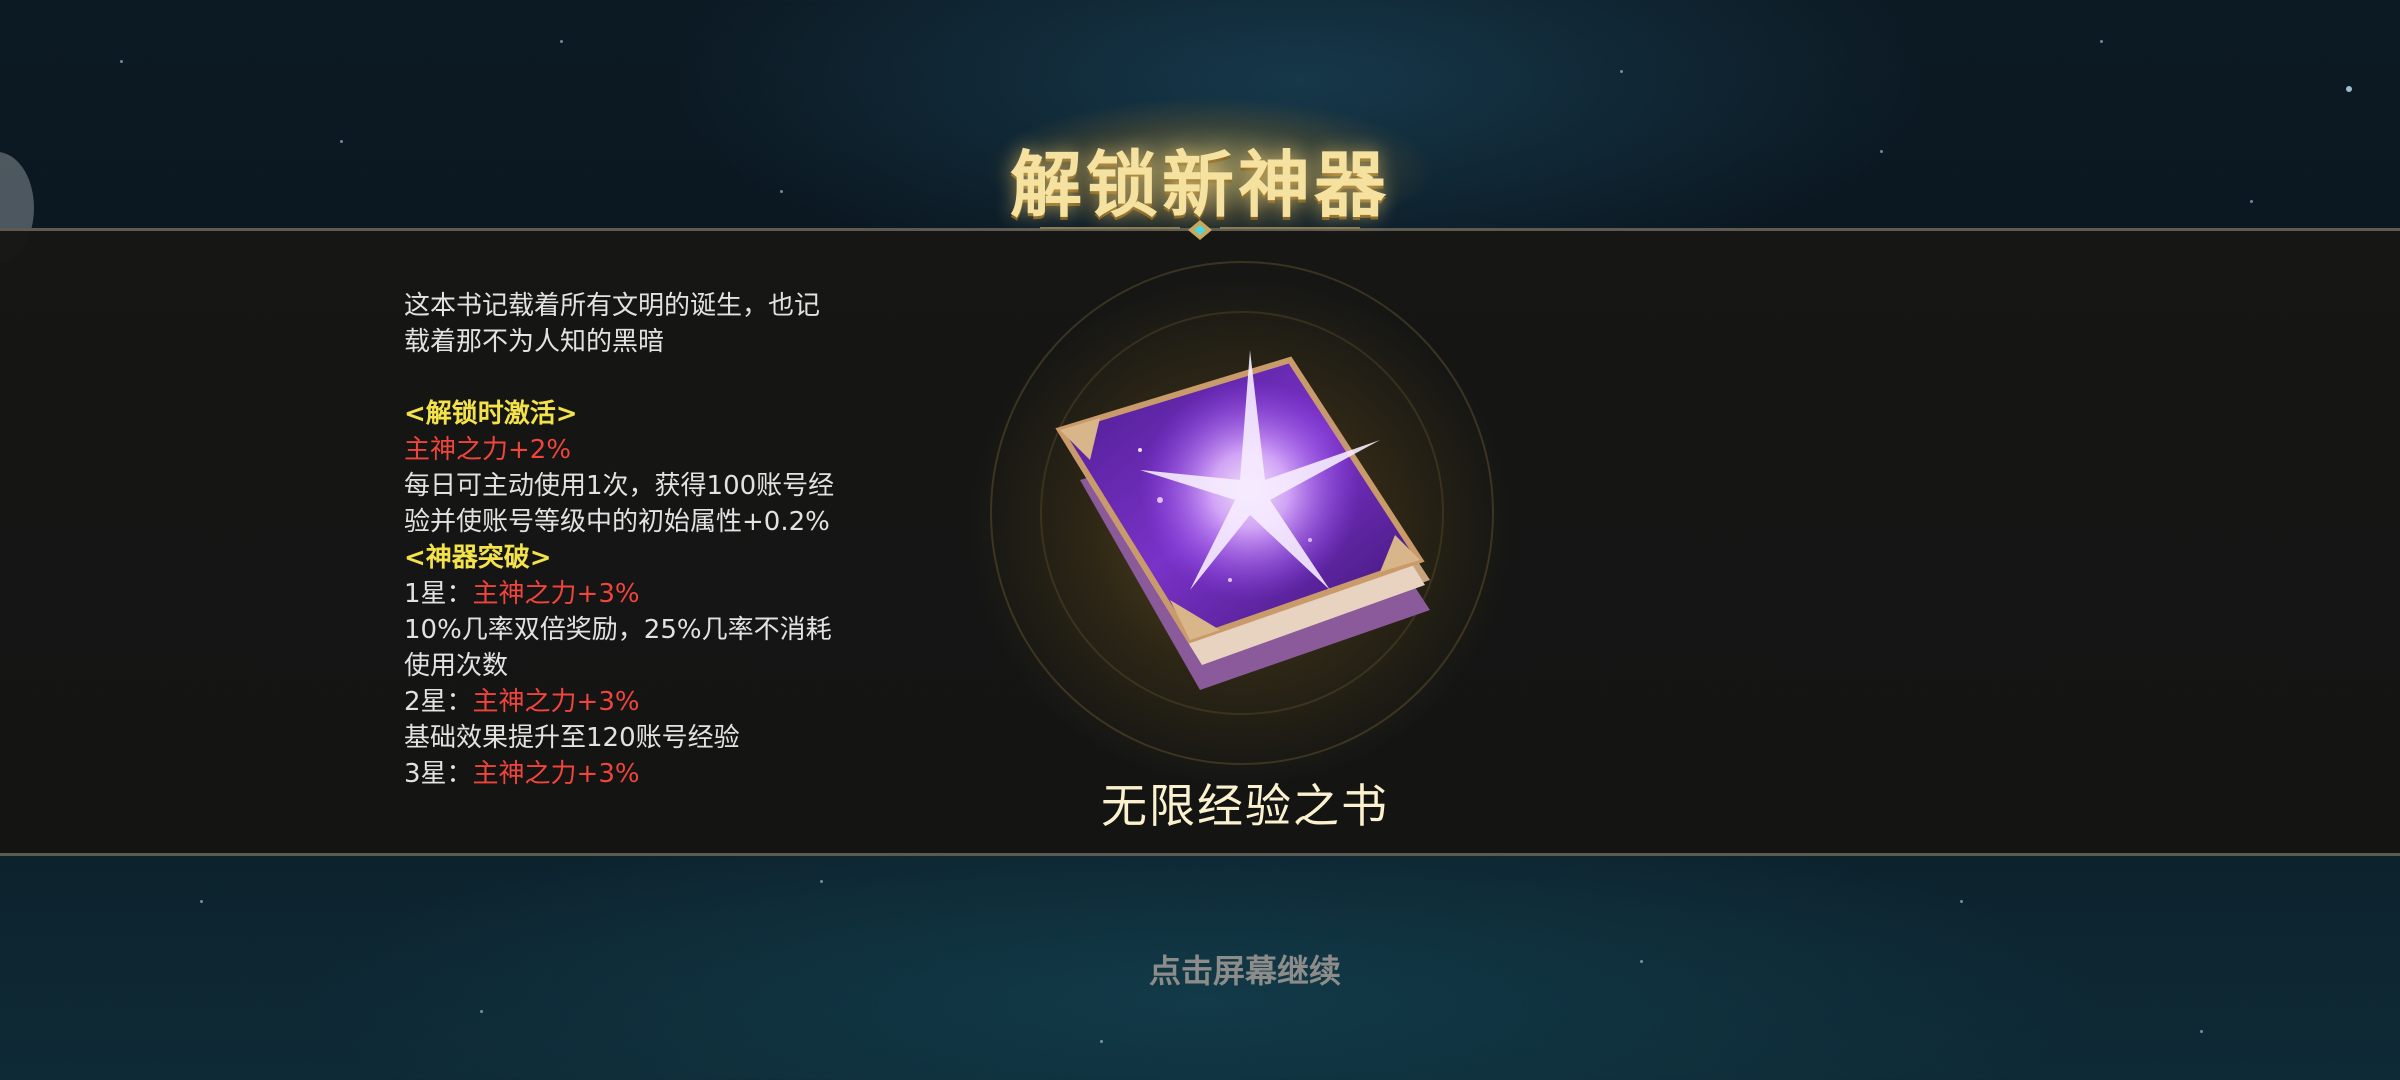  I want to click on tap-to-continue: 点击屏幕继续, so click(1200, 969).